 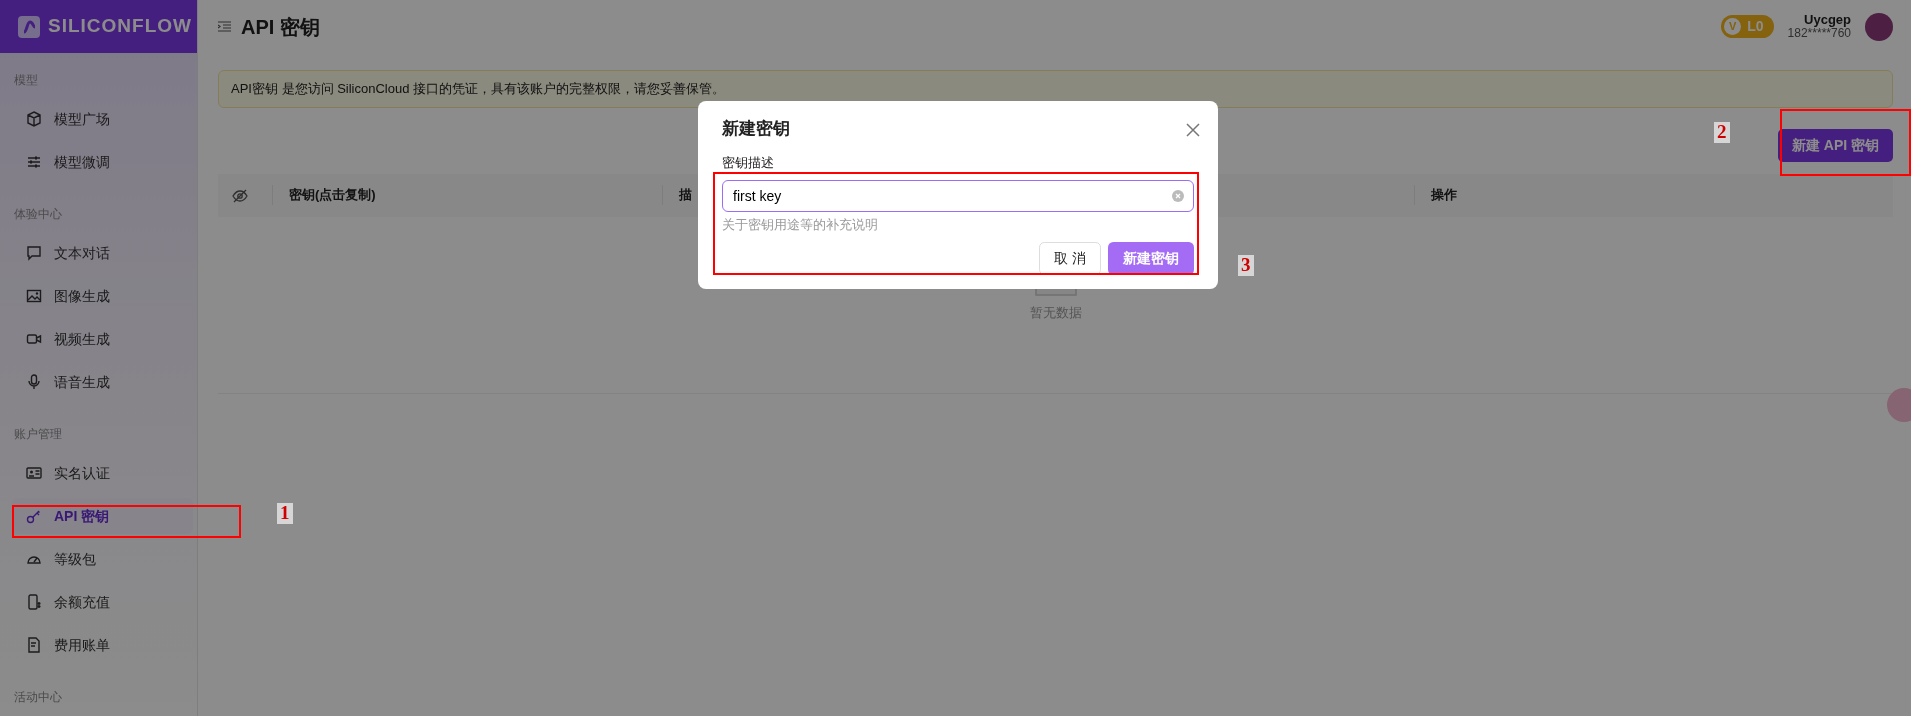 I want to click on create-button: 新建密钥, so click(x=1151, y=259).